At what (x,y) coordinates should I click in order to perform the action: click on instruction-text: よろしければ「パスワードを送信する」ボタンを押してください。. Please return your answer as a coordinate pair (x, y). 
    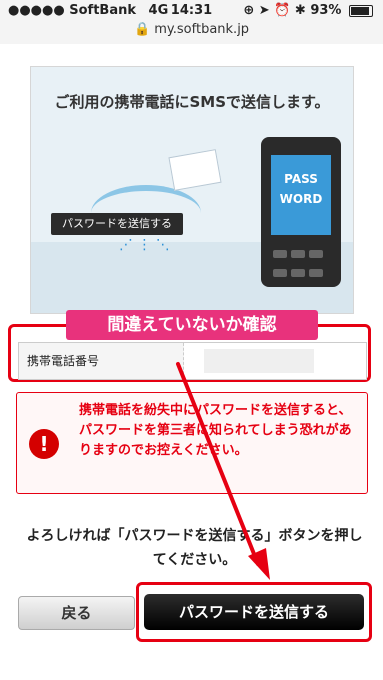
    Looking at the image, I should click on (194, 548).